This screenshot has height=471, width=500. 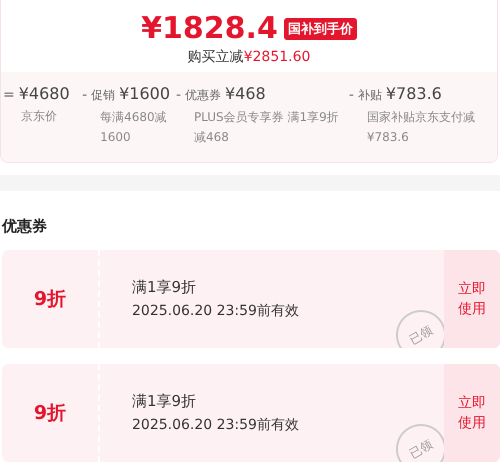 What do you see at coordinates (370, 95) in the screenshot?
I see `breakdown-label: 补贴` at bounding box center [370, 95].